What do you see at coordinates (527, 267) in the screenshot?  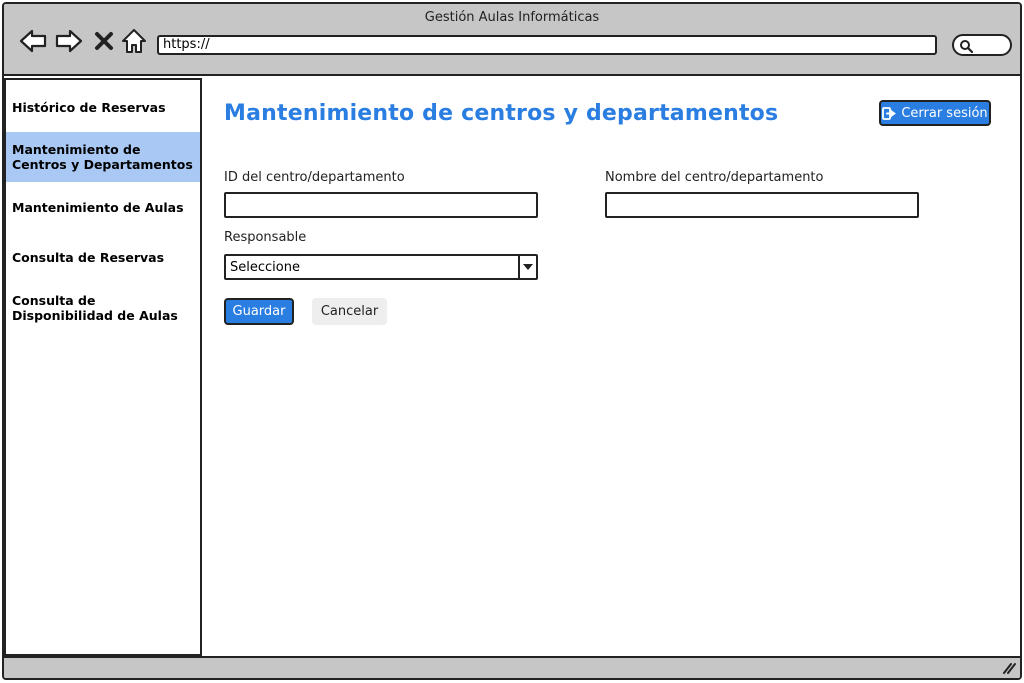 I see `chevron-down-icon` at bounding box center [527, 267].